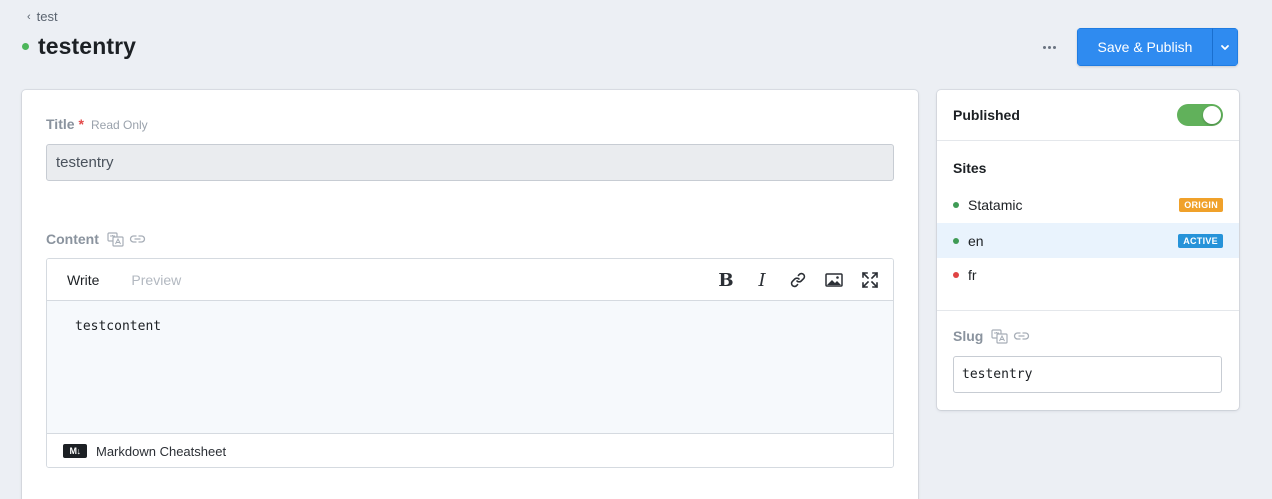 The height and width of the screenshot is (499, 1272). Describe the element at coordinates (1201, 204) in the screenshot. I see `origin-badge: ORIGIN` at that location.